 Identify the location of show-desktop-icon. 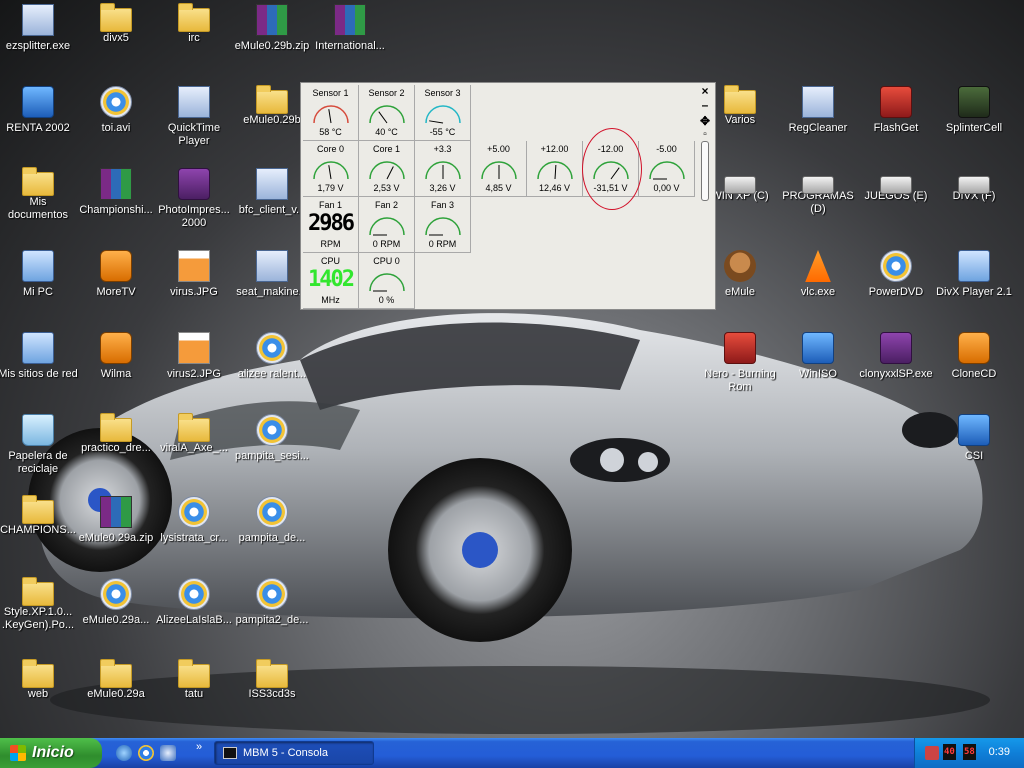
(168, 753).